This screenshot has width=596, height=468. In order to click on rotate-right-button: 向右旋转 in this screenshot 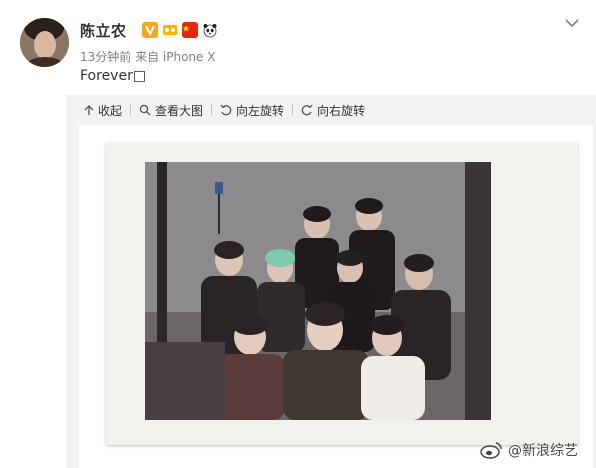, I will do `click(333, 110)`.